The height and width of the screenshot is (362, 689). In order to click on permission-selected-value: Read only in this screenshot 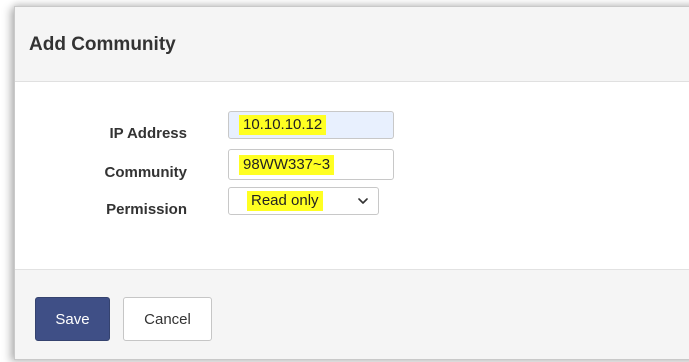, I will do `click(285, 201)`.